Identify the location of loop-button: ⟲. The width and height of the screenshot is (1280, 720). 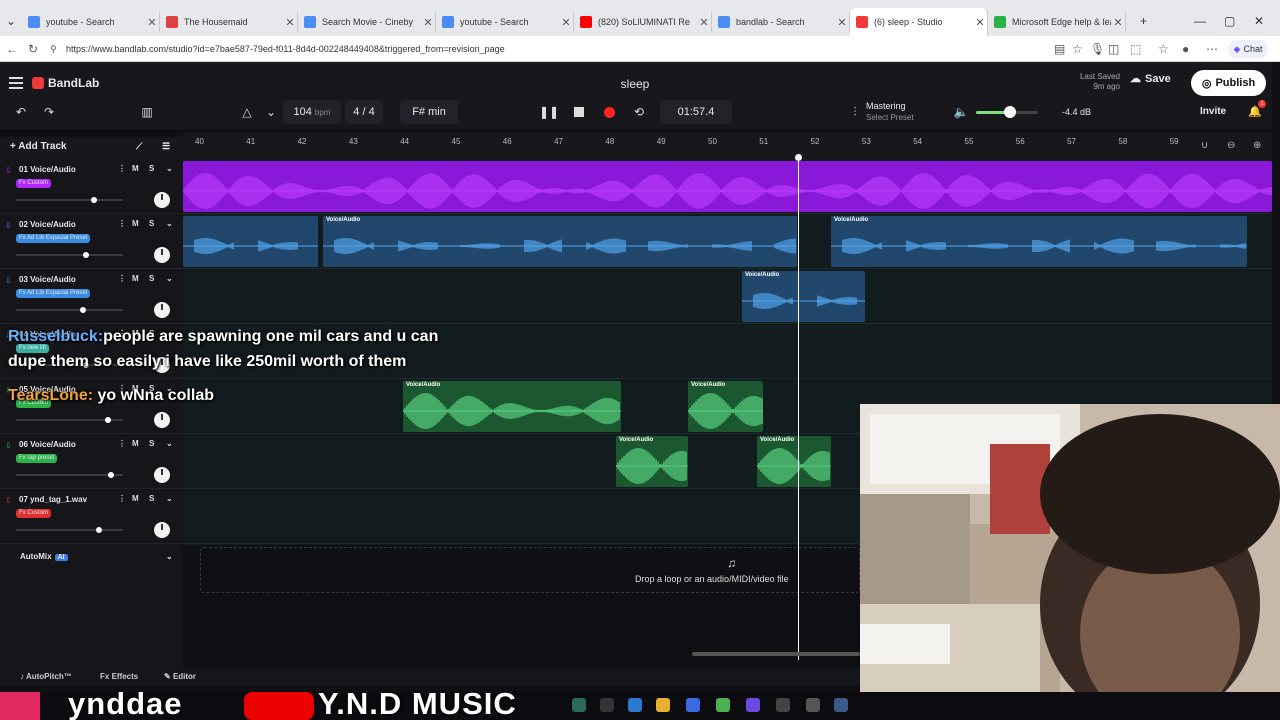
(639, 112).